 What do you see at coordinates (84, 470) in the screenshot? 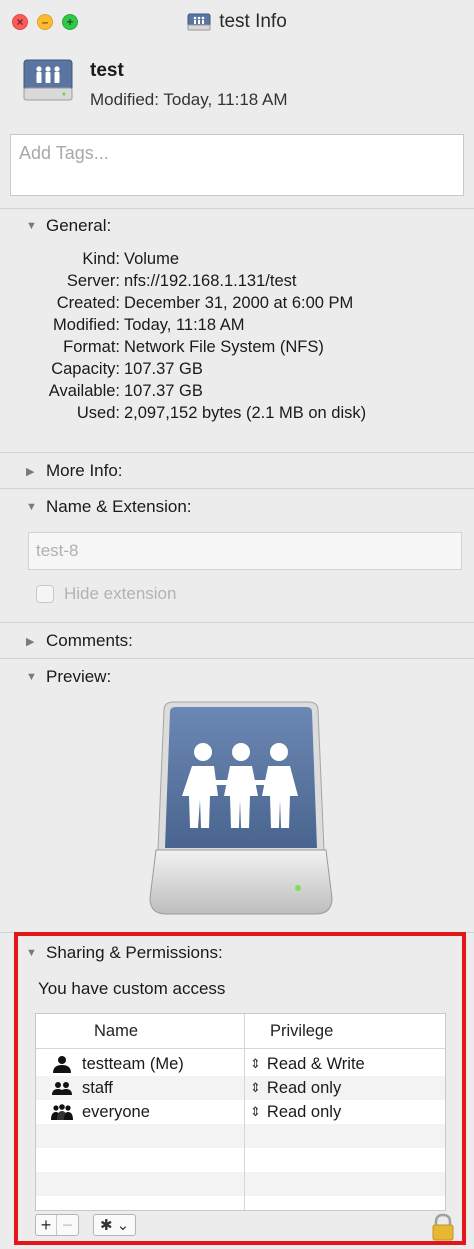
I see `section-more-info-label: More Info:` at bounding box center [84, 470].